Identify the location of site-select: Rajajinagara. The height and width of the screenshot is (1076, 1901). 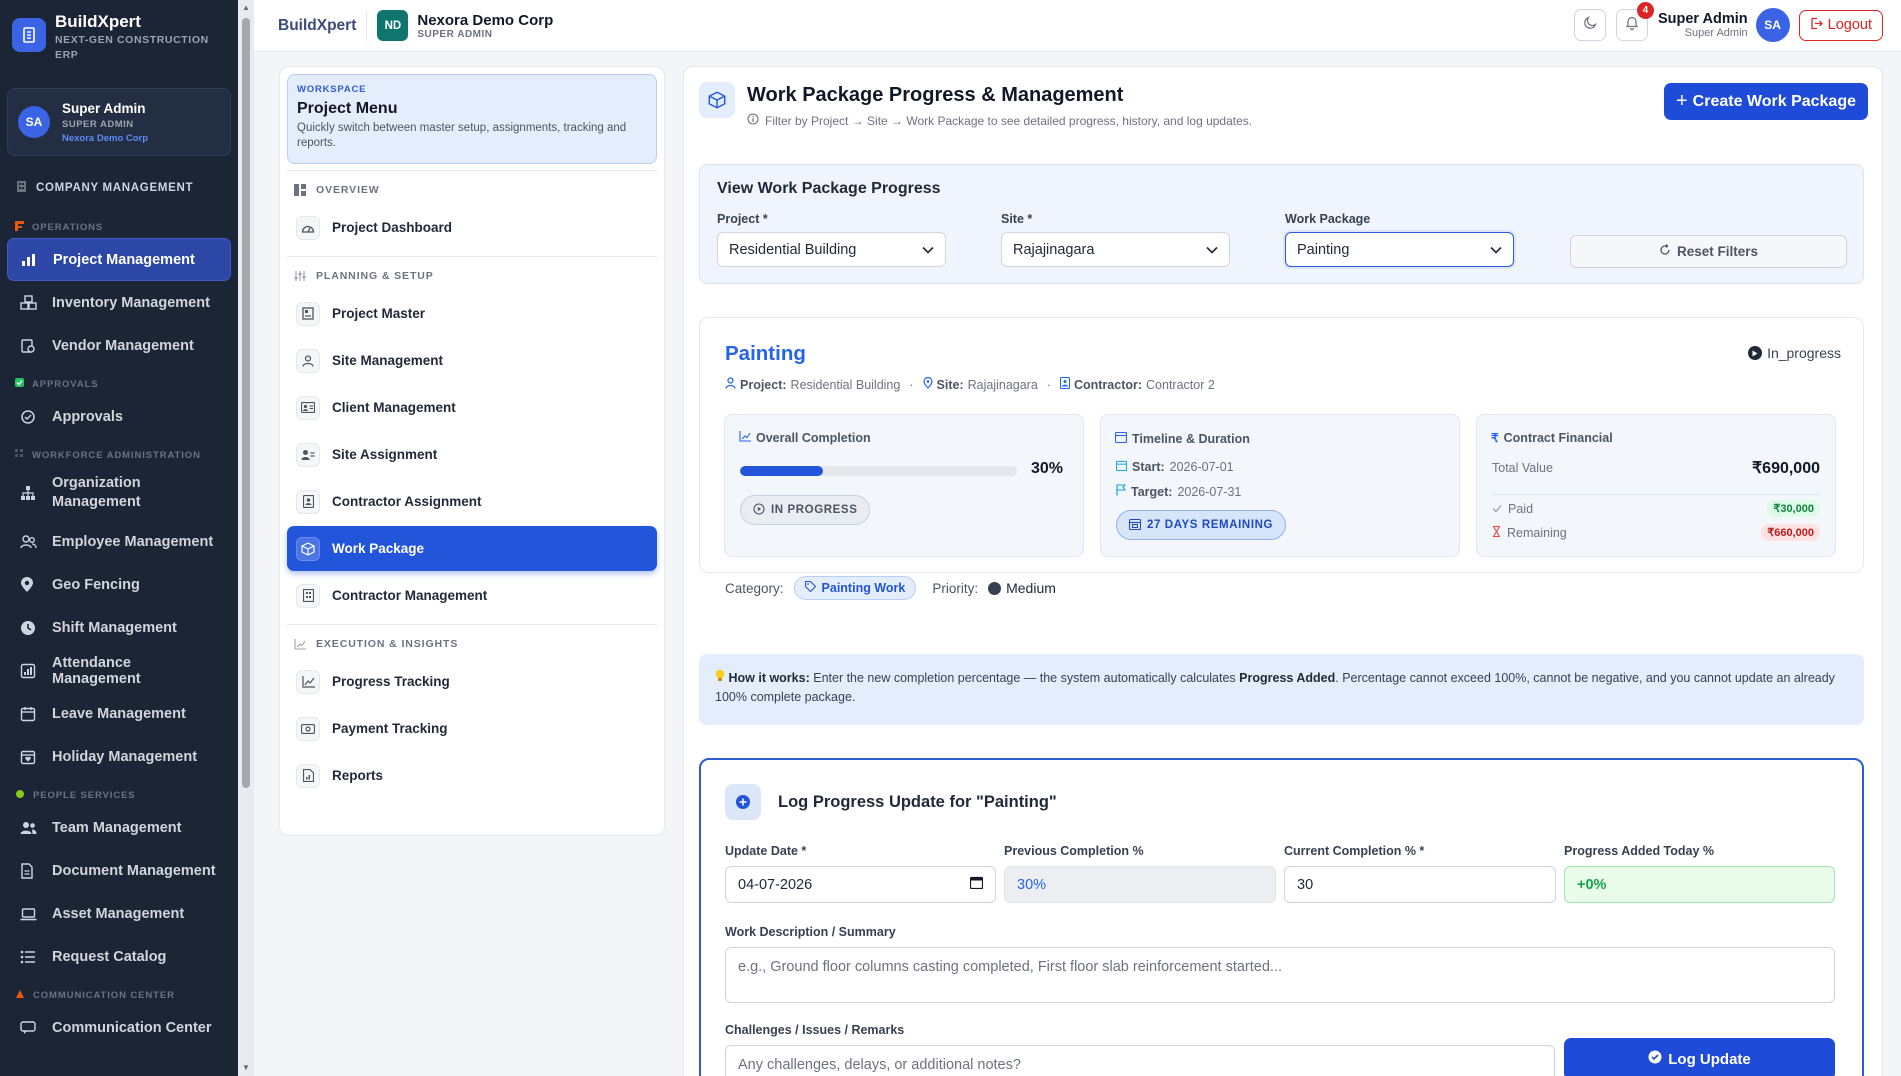
(1115, 249).